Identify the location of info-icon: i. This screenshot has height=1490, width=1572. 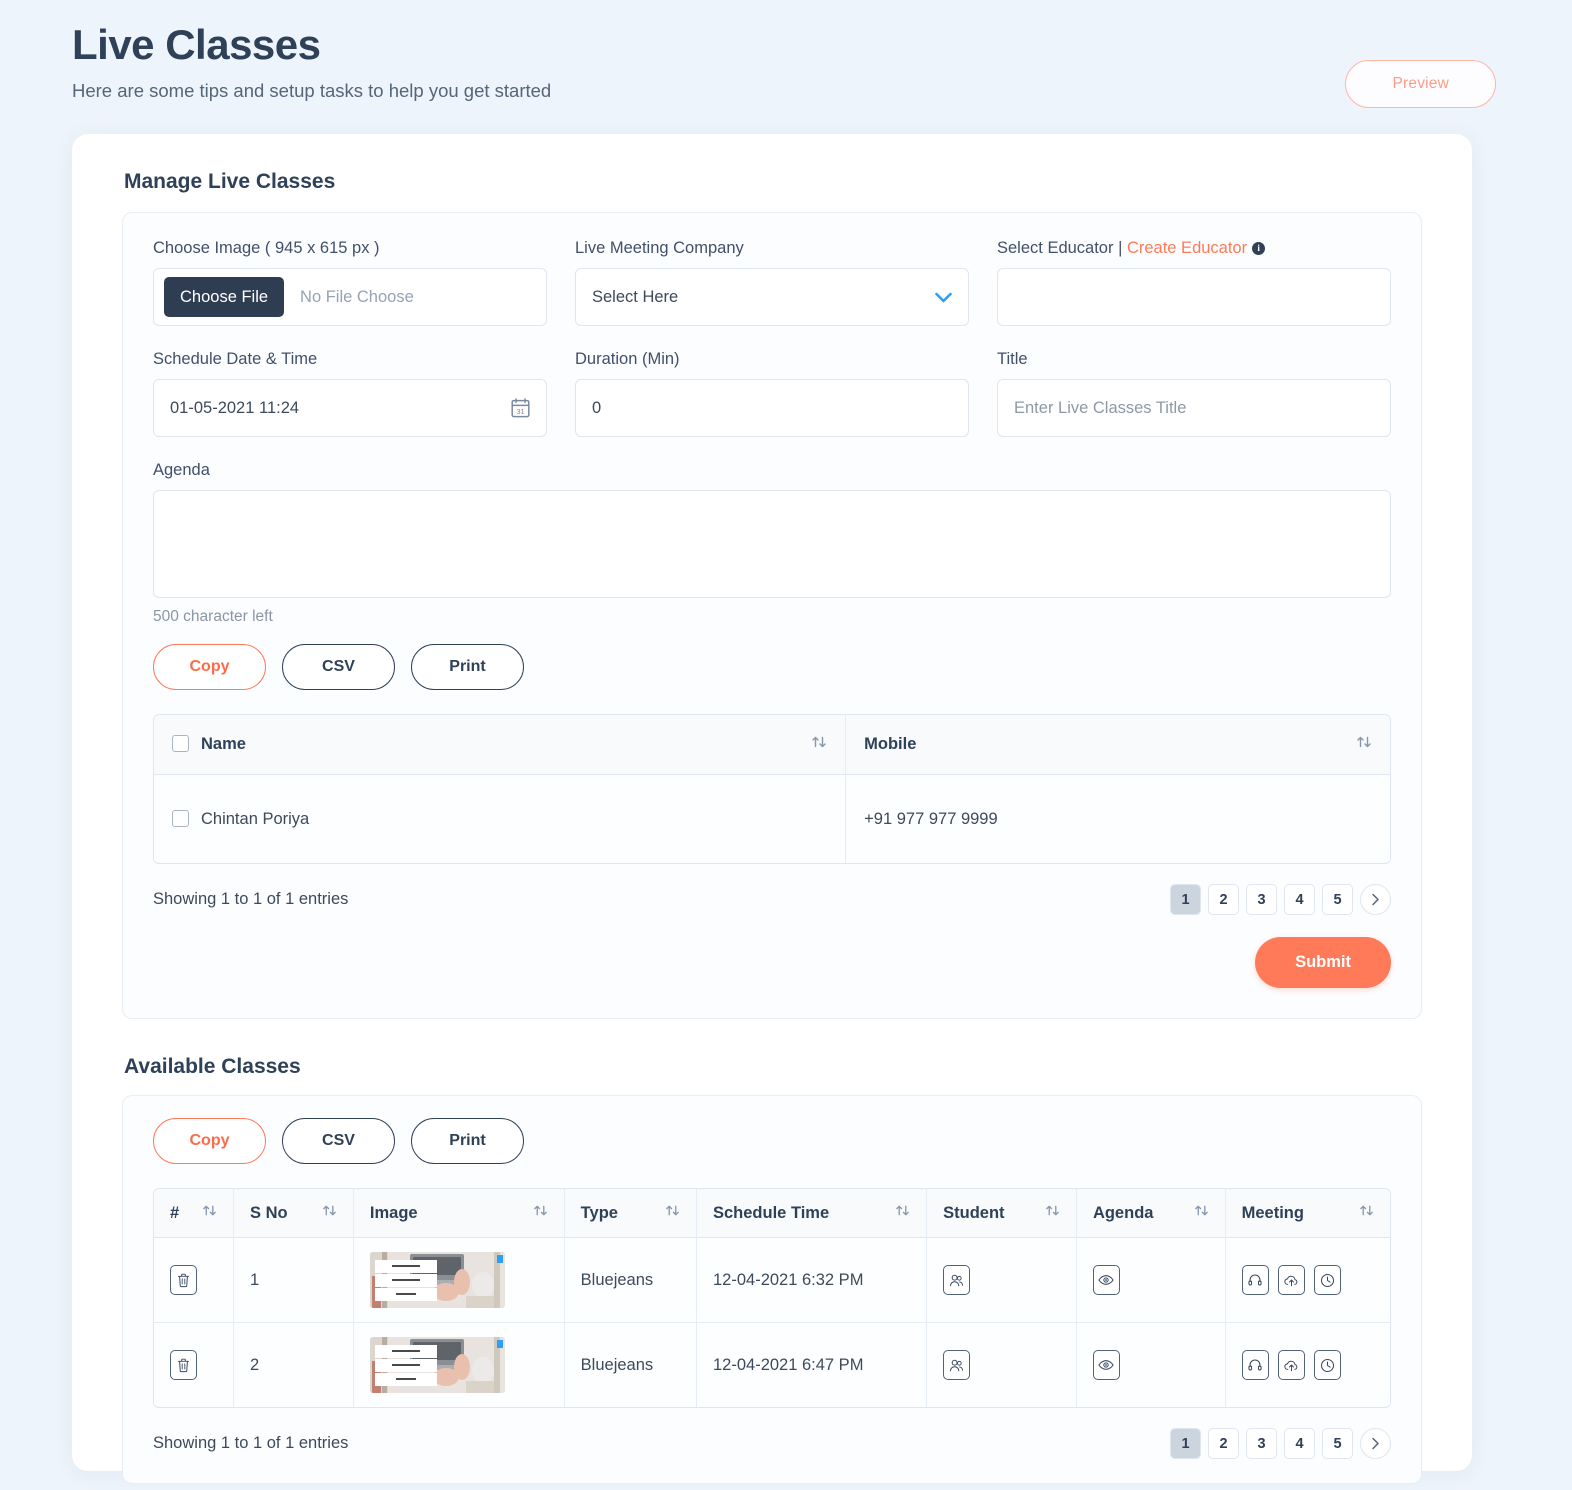
(1259, 248).